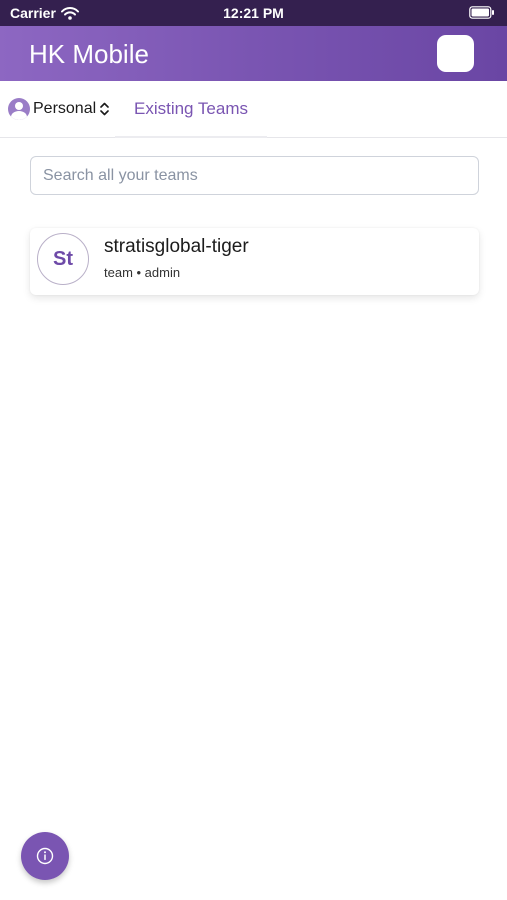 This screenshot has height=900, width=507. What do you see at coordinates (89, 54) in the screenshot?
I see `app-title: HK Mobile` at bounding box center [89, 54].